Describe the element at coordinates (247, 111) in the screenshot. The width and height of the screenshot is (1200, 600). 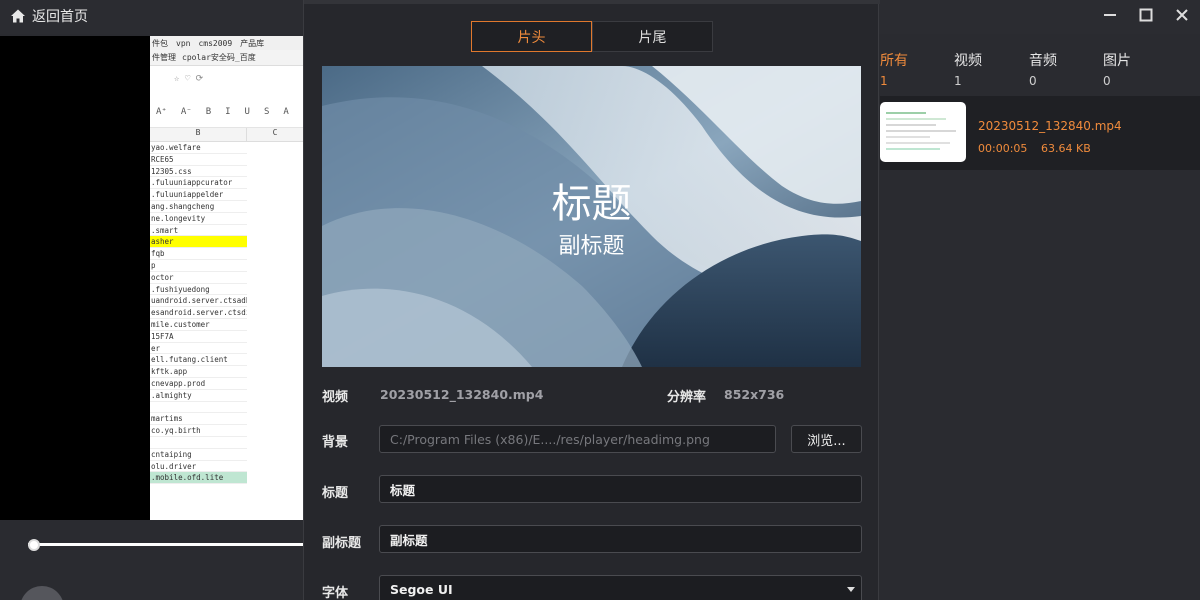
I see `format-icon: U` at that location.